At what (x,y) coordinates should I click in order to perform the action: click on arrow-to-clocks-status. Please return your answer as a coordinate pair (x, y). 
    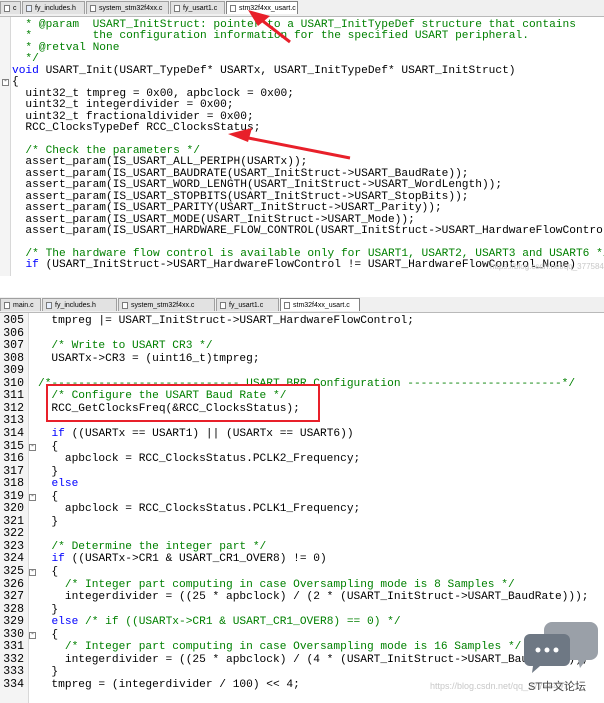
    Looking at the image, I should click on (289, 144).